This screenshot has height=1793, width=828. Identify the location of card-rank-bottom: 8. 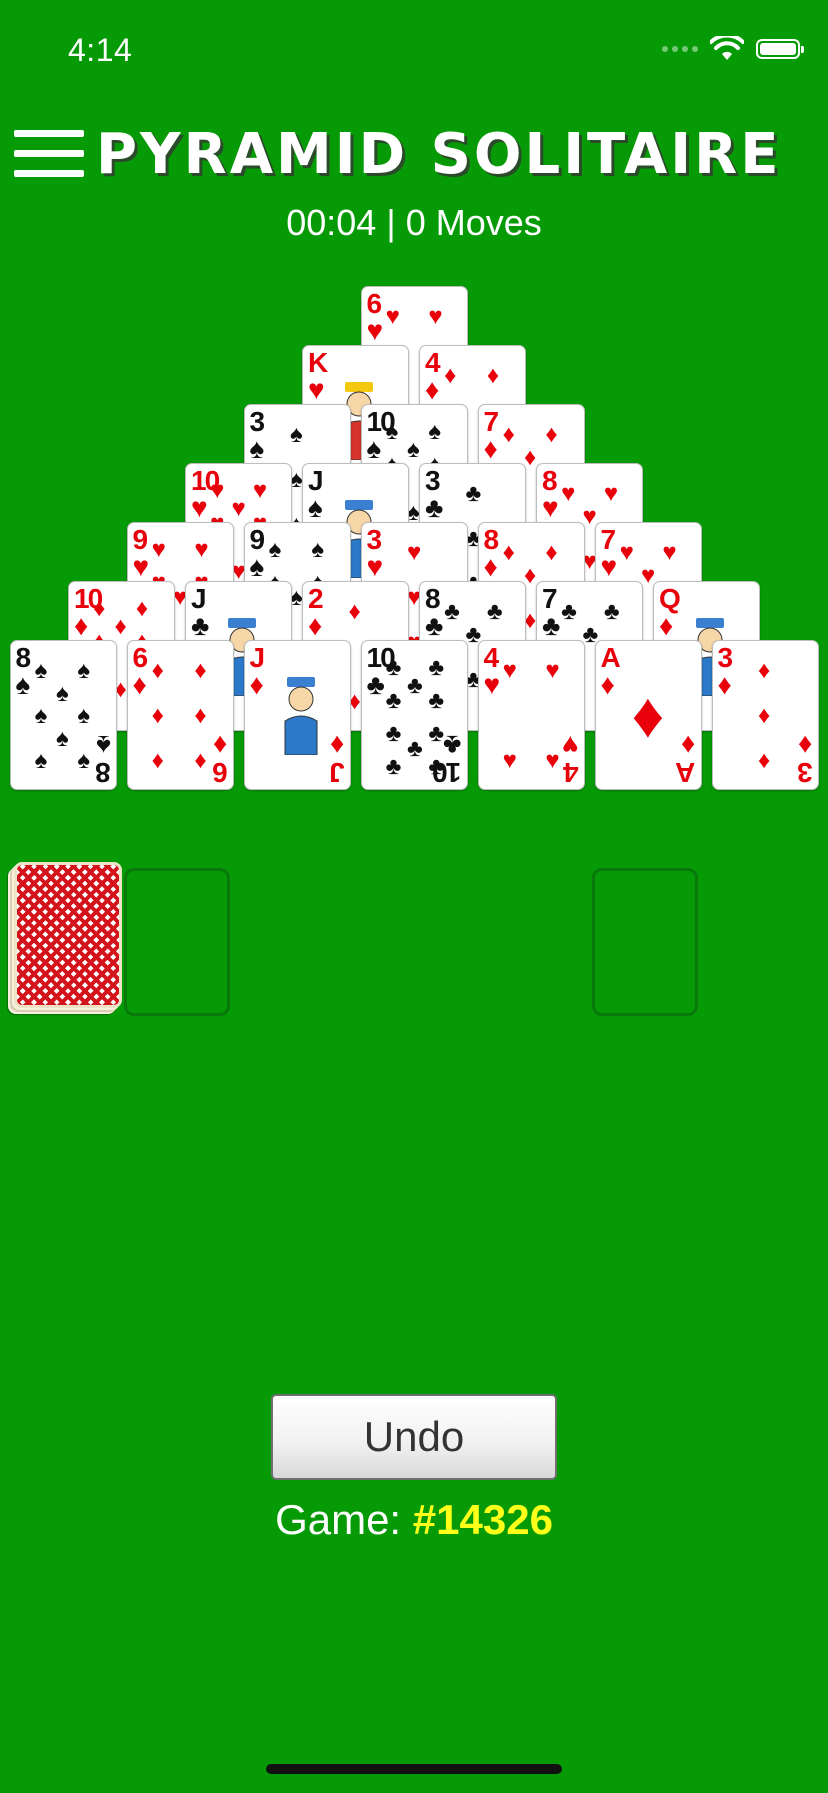
(103, 772).